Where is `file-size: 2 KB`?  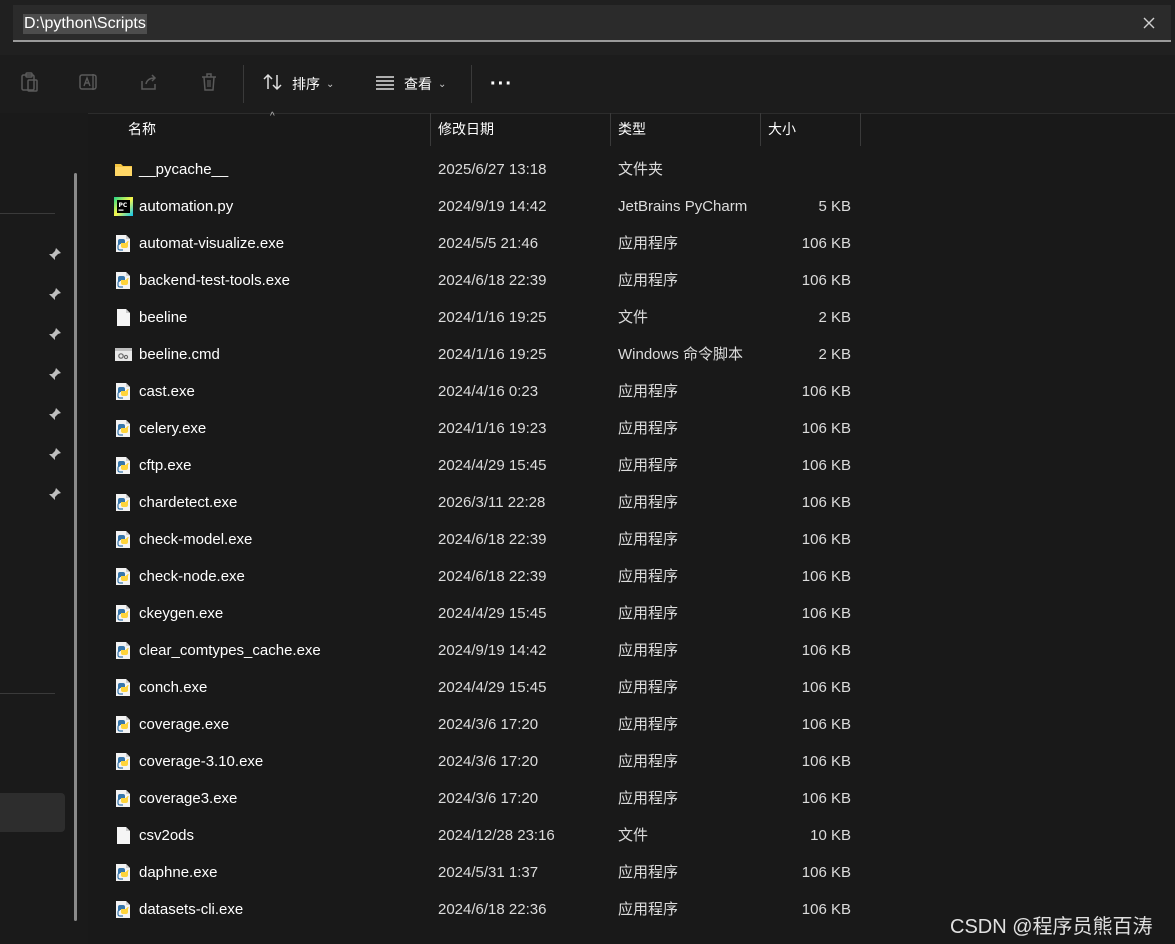
file-size: 2 KB is located at coordinates (834, 354).